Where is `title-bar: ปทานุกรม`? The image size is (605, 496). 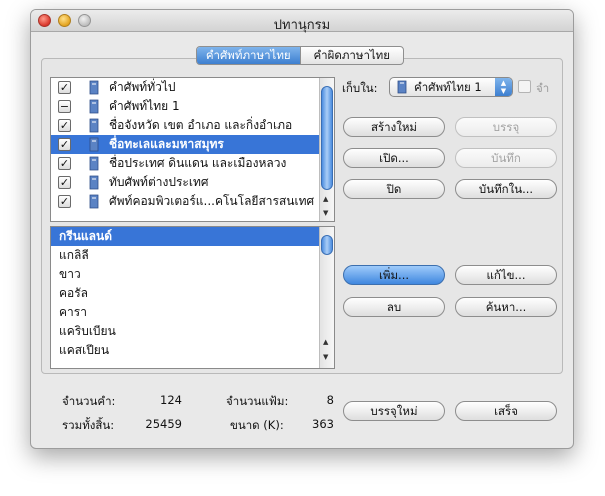 title-bar: ปทานุกรม is located at coordinates (302, 21).